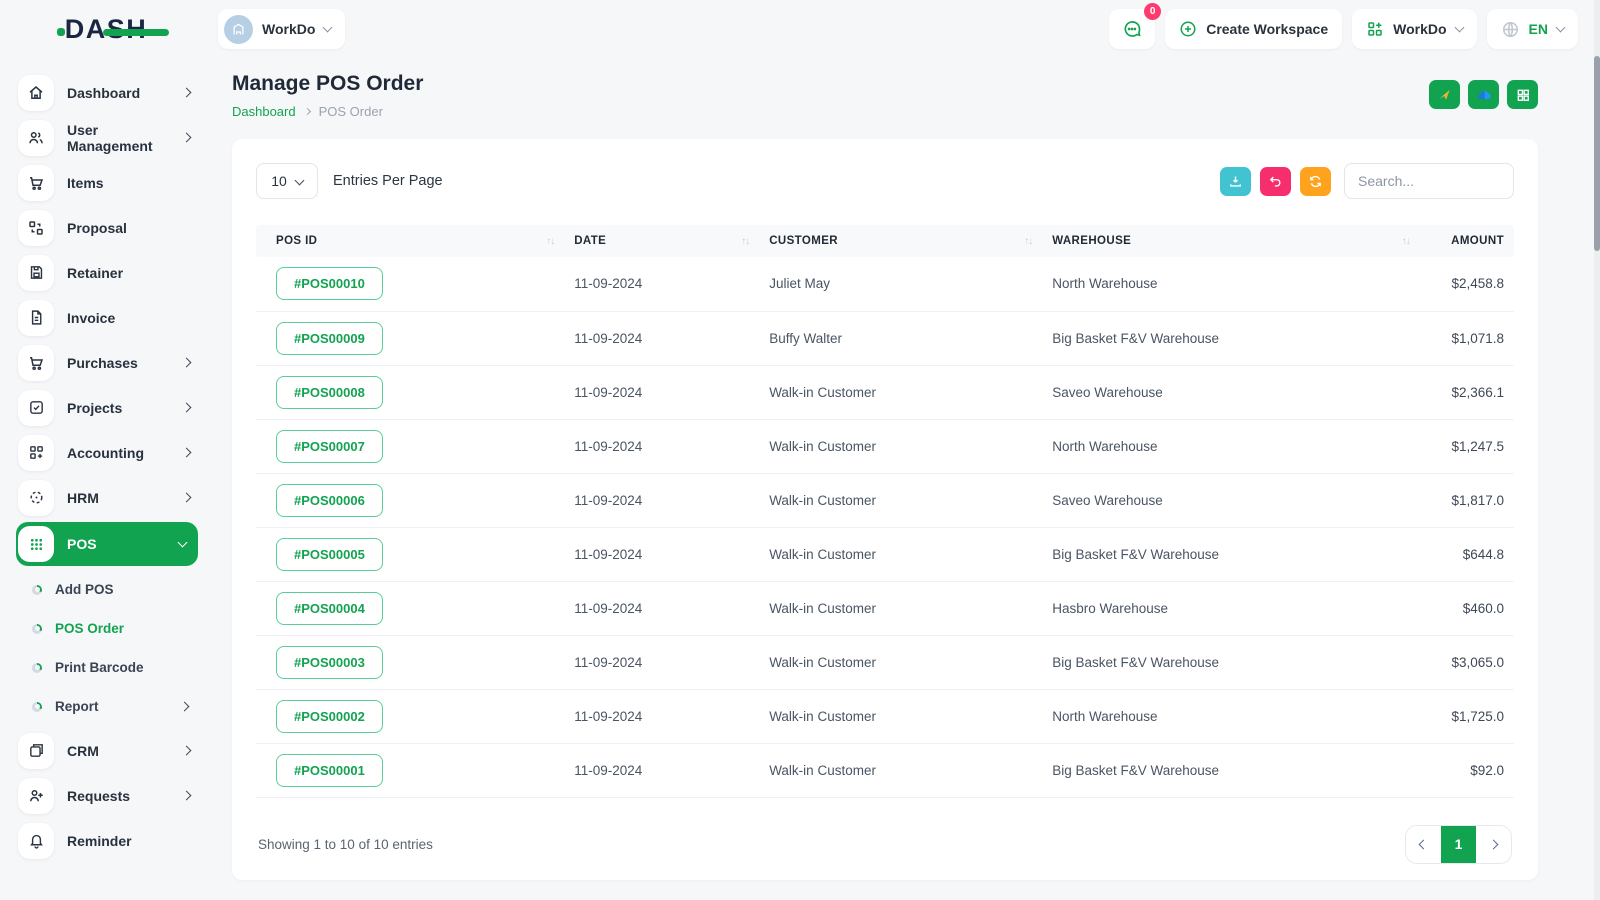 The width and height of the screenshot is (1600, 900). Describe the element at coordinates (1429, 181) in the screenshot. I see `search-input` at that location.